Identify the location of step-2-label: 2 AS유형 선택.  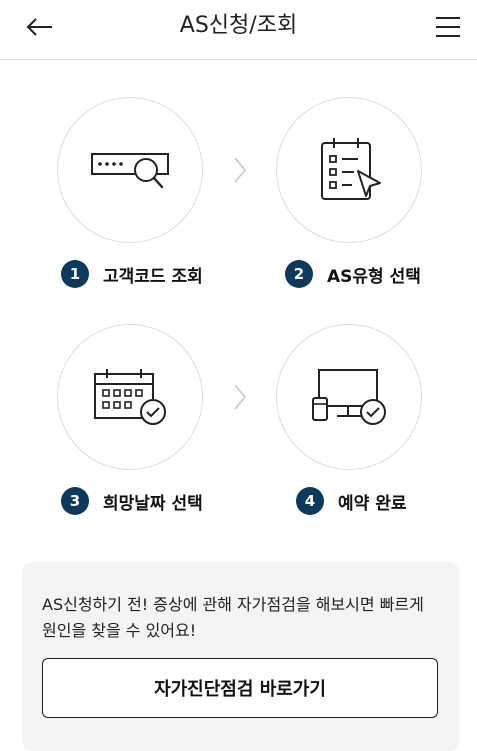
(353, 274).